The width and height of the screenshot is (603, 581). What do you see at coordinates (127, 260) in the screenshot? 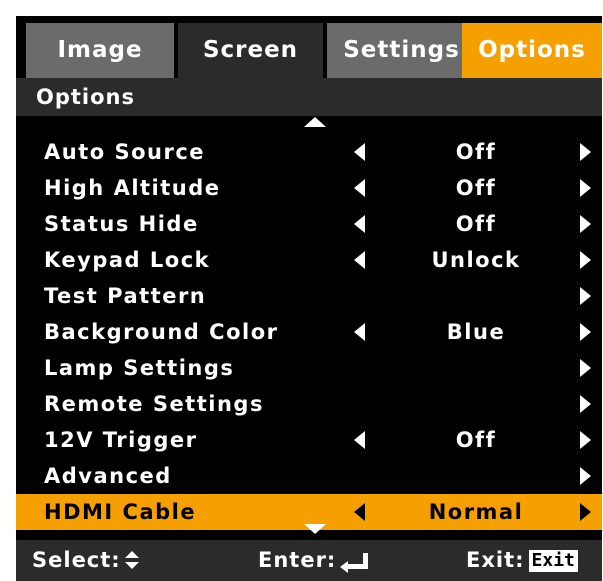
I see `menu-item-label: Keypad Lock` at bounding box center [127, 260].